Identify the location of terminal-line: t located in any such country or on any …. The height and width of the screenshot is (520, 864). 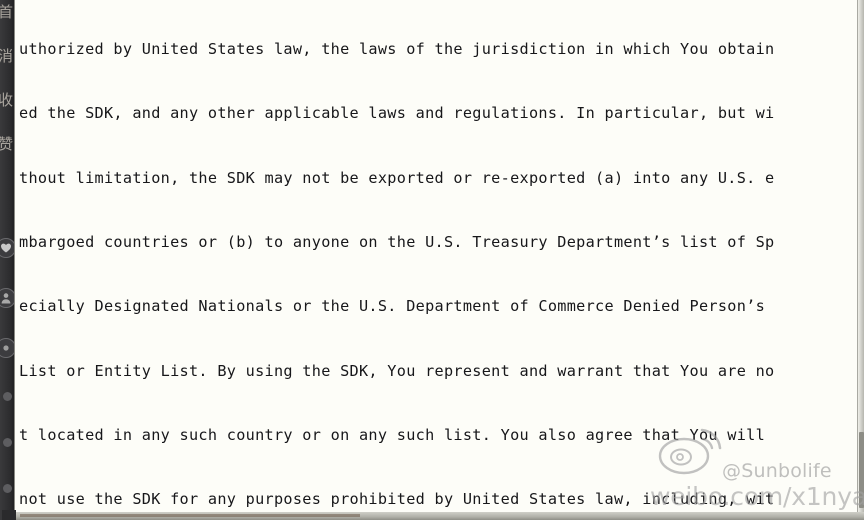
(392, 434).